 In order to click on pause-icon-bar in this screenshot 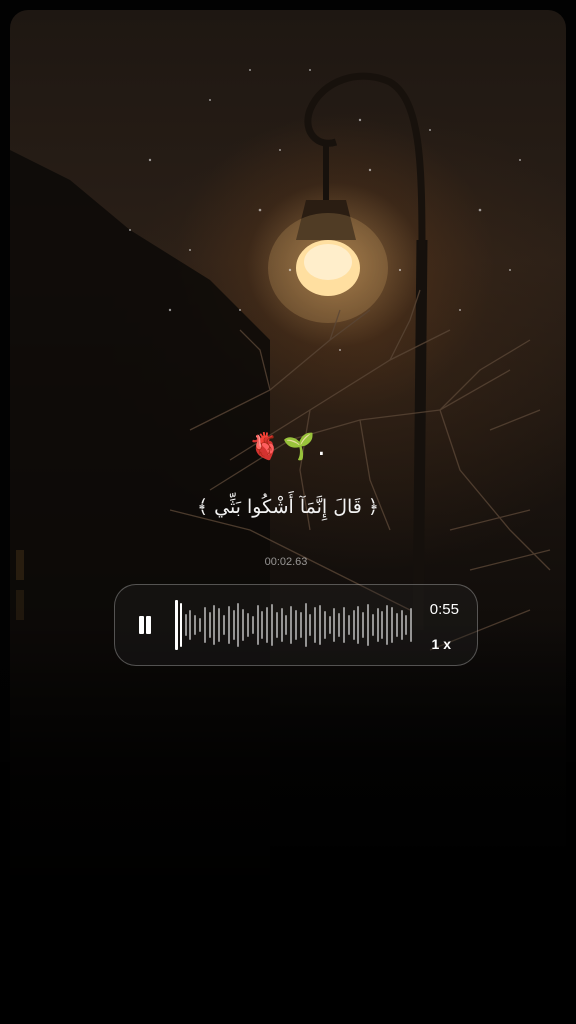, I will do `click(148, 625)`.